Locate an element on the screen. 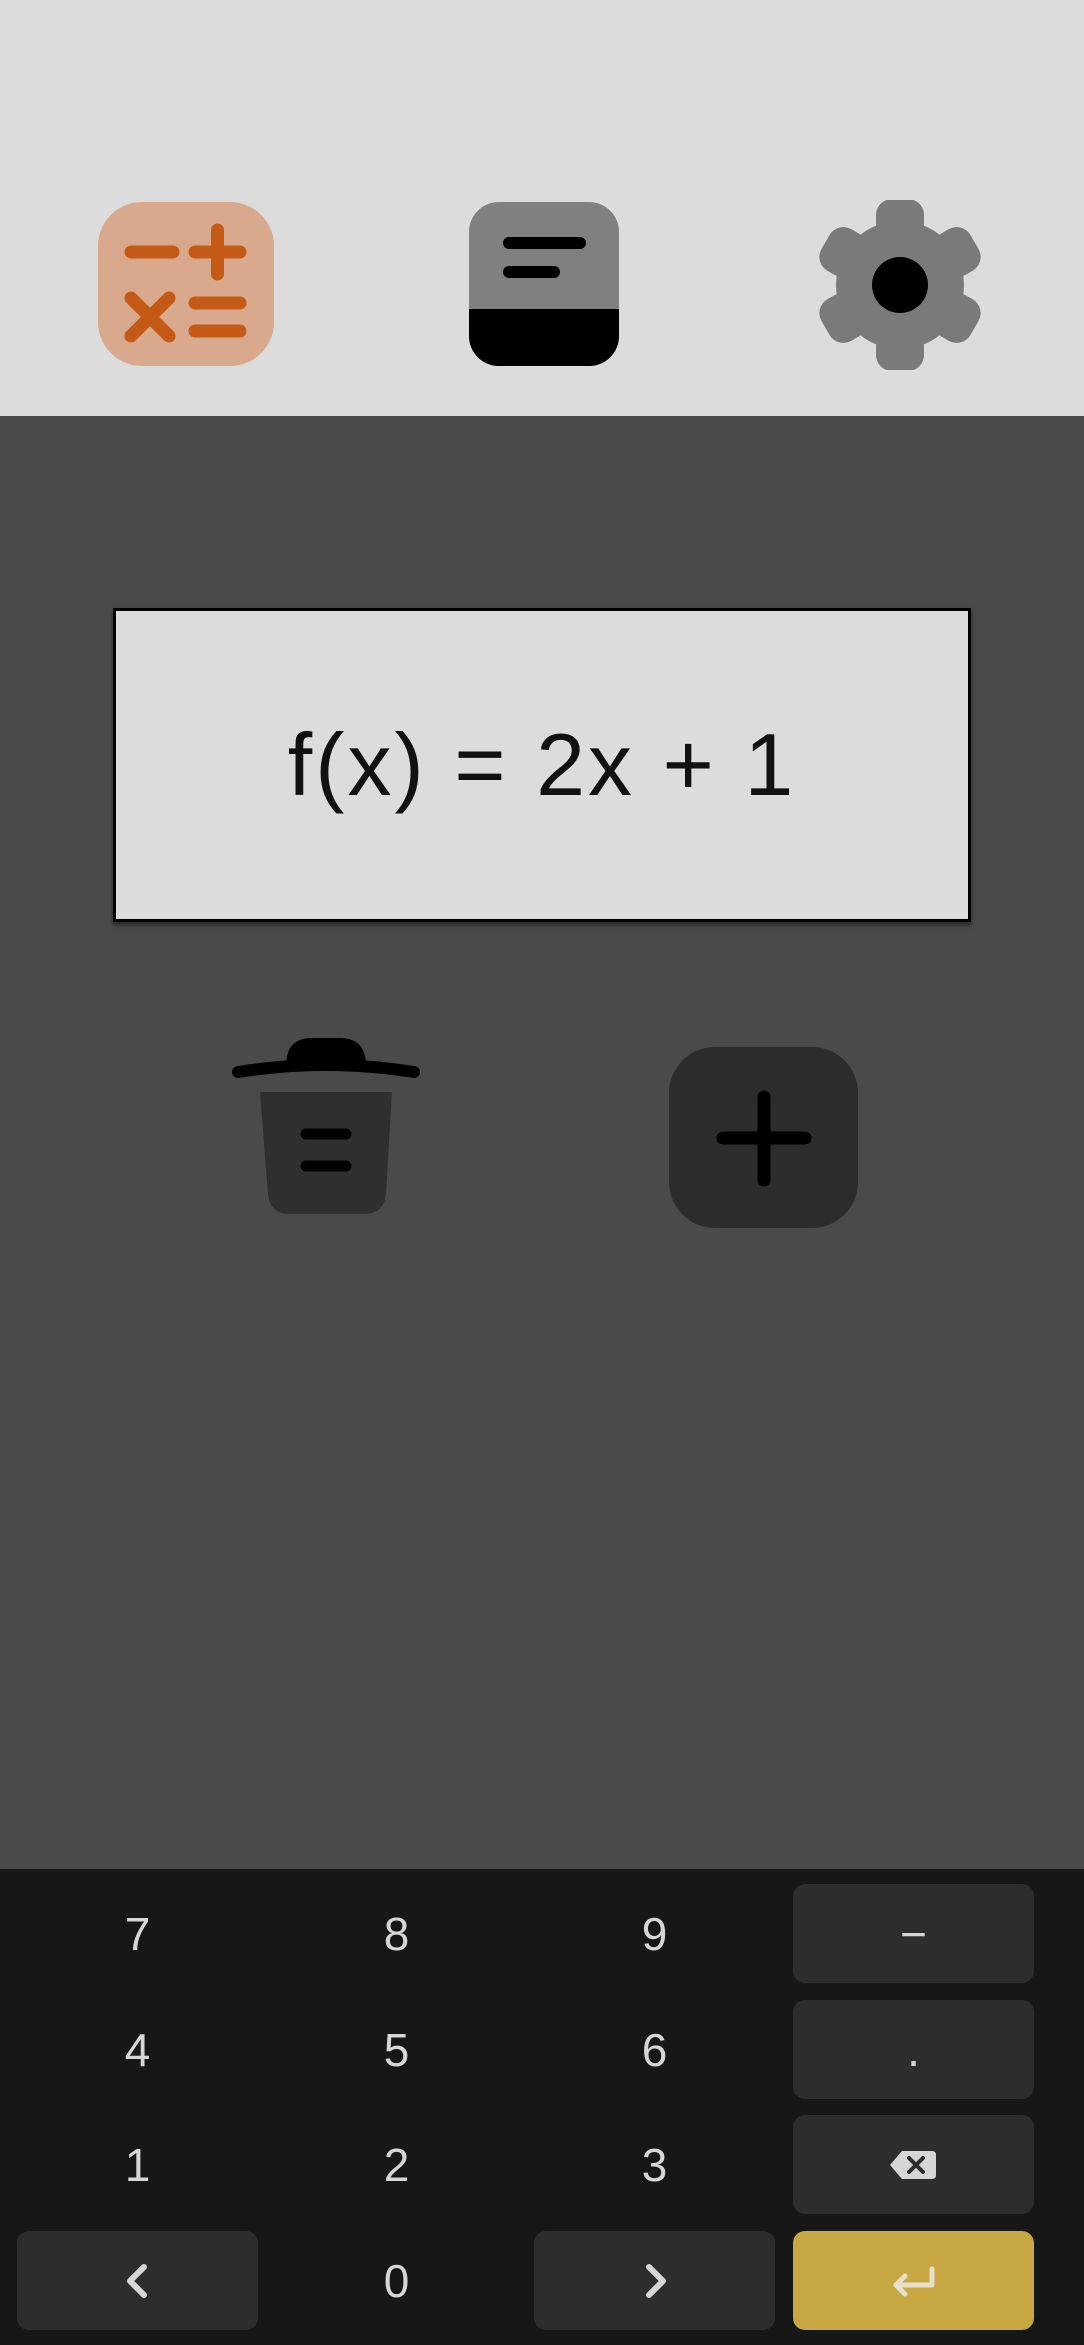 This screenshot has width=1084, height=2345. trash-icon is located at coordinates (326, 1126).